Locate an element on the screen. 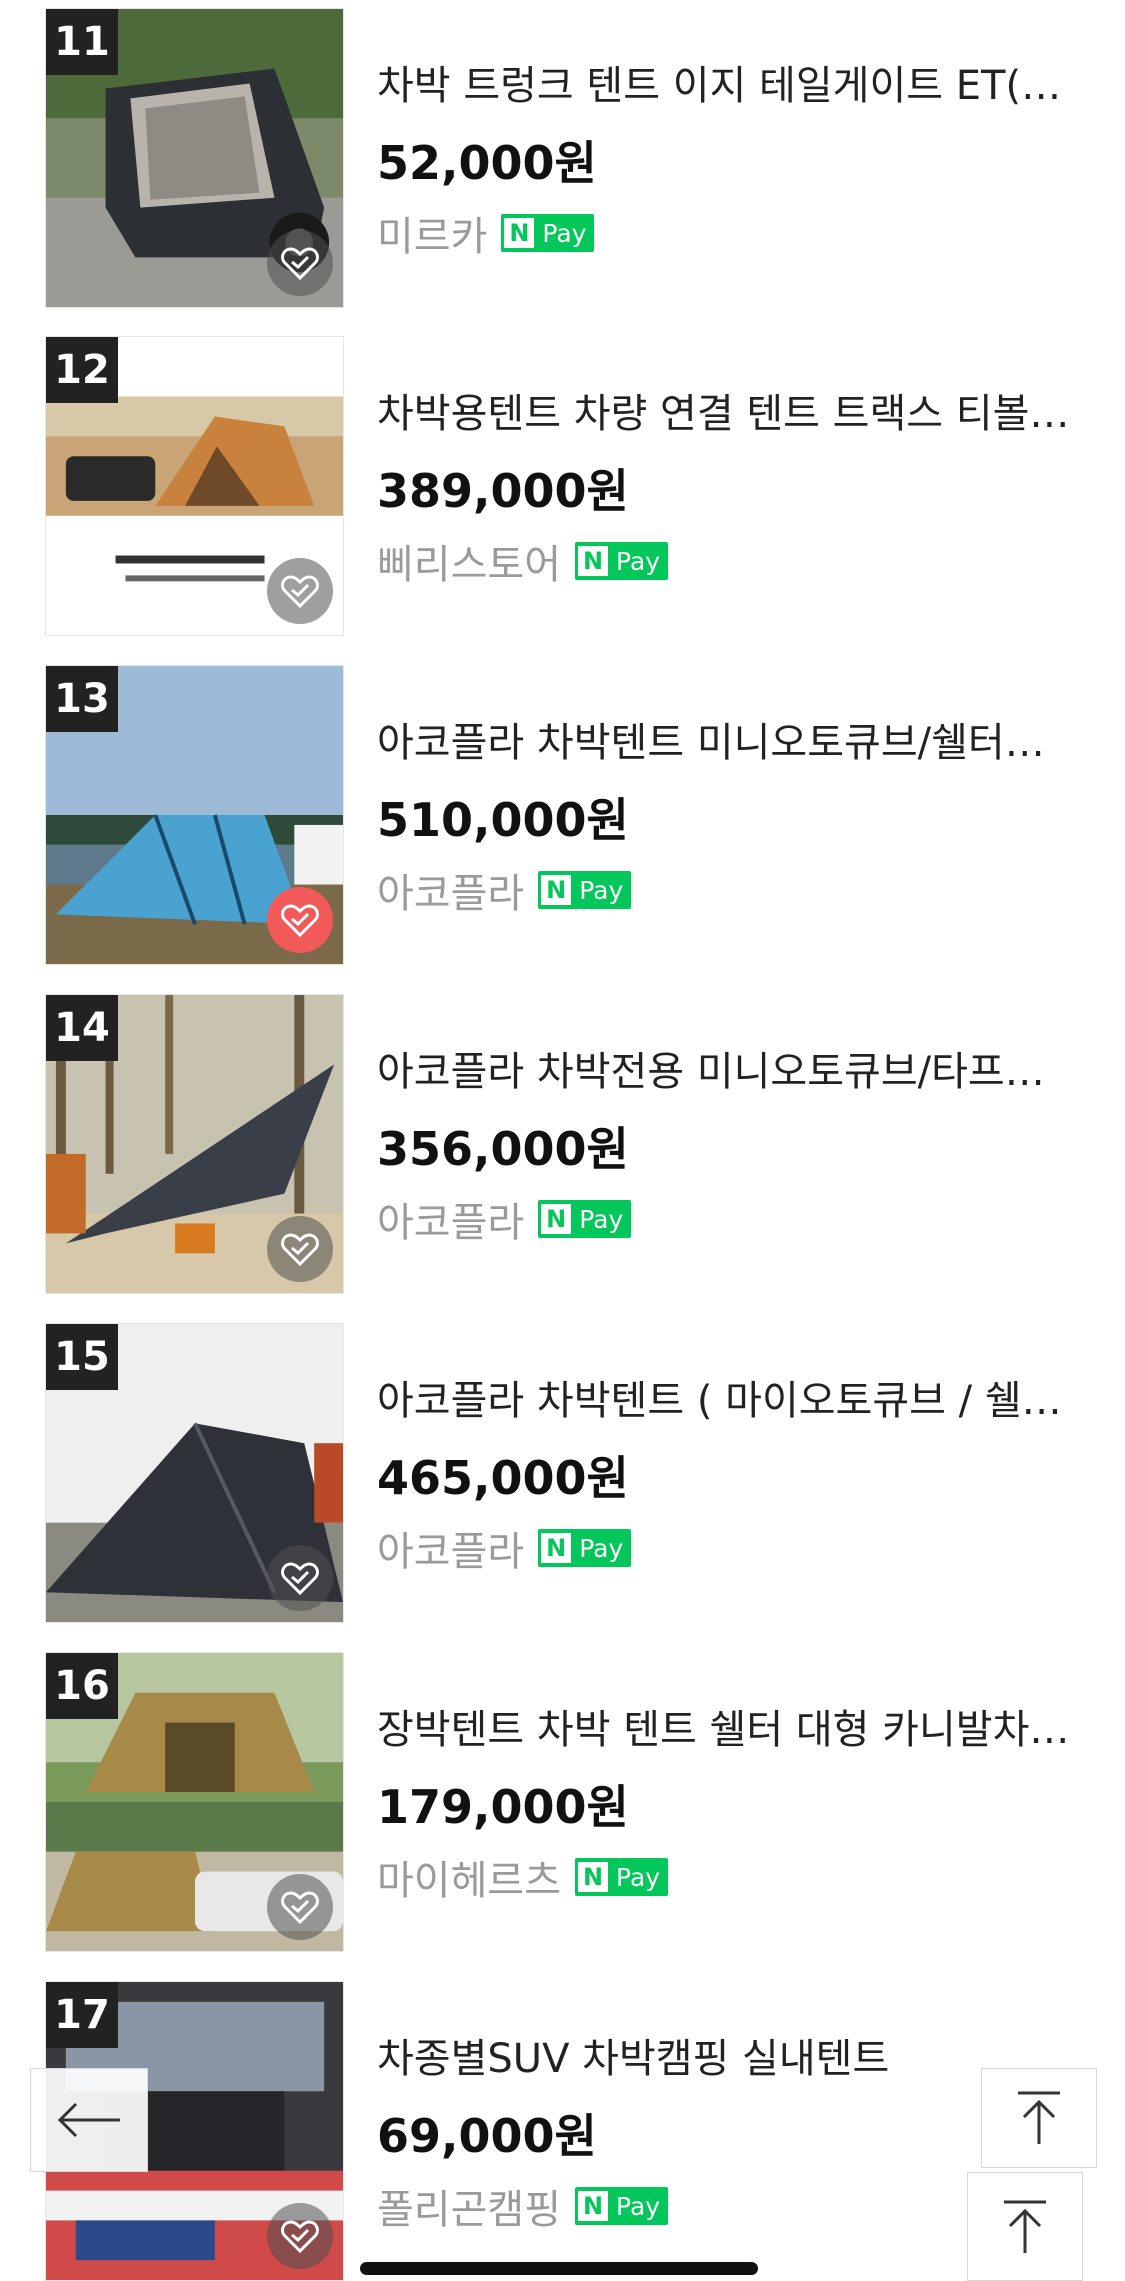 This screenshot has width=1125, height=2281. scroll-top-button-secondary is located at coordinates (1025, 2226).